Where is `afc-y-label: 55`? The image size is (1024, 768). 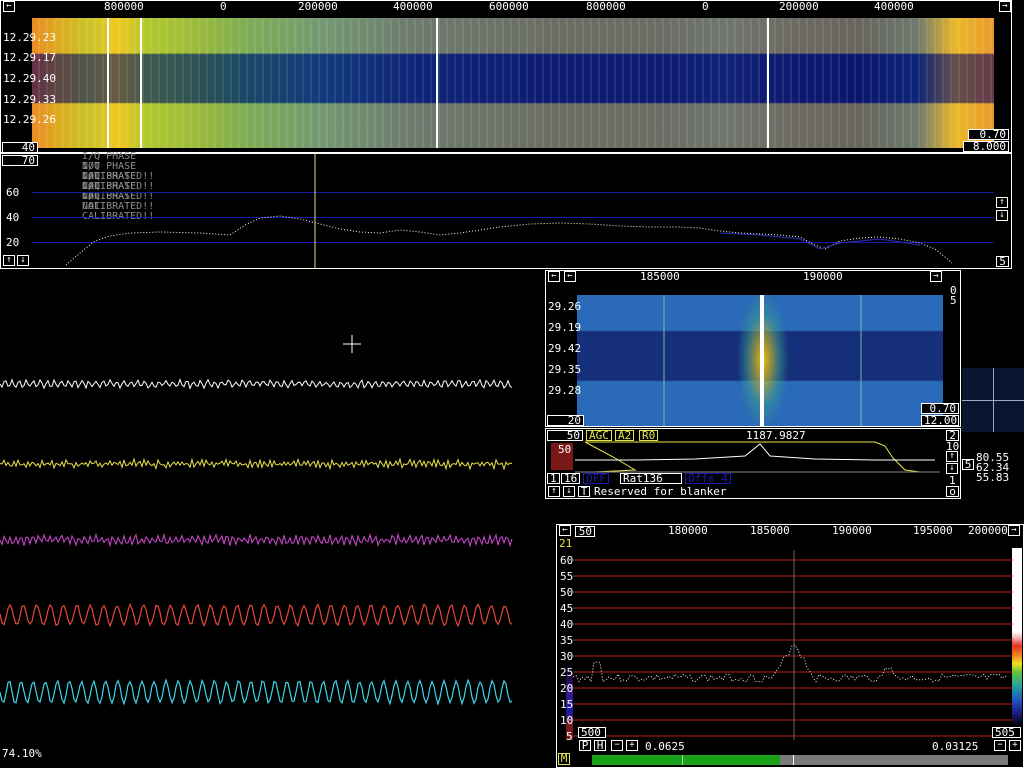 afc-y-label: 55 is located at coordinates (567, 576).